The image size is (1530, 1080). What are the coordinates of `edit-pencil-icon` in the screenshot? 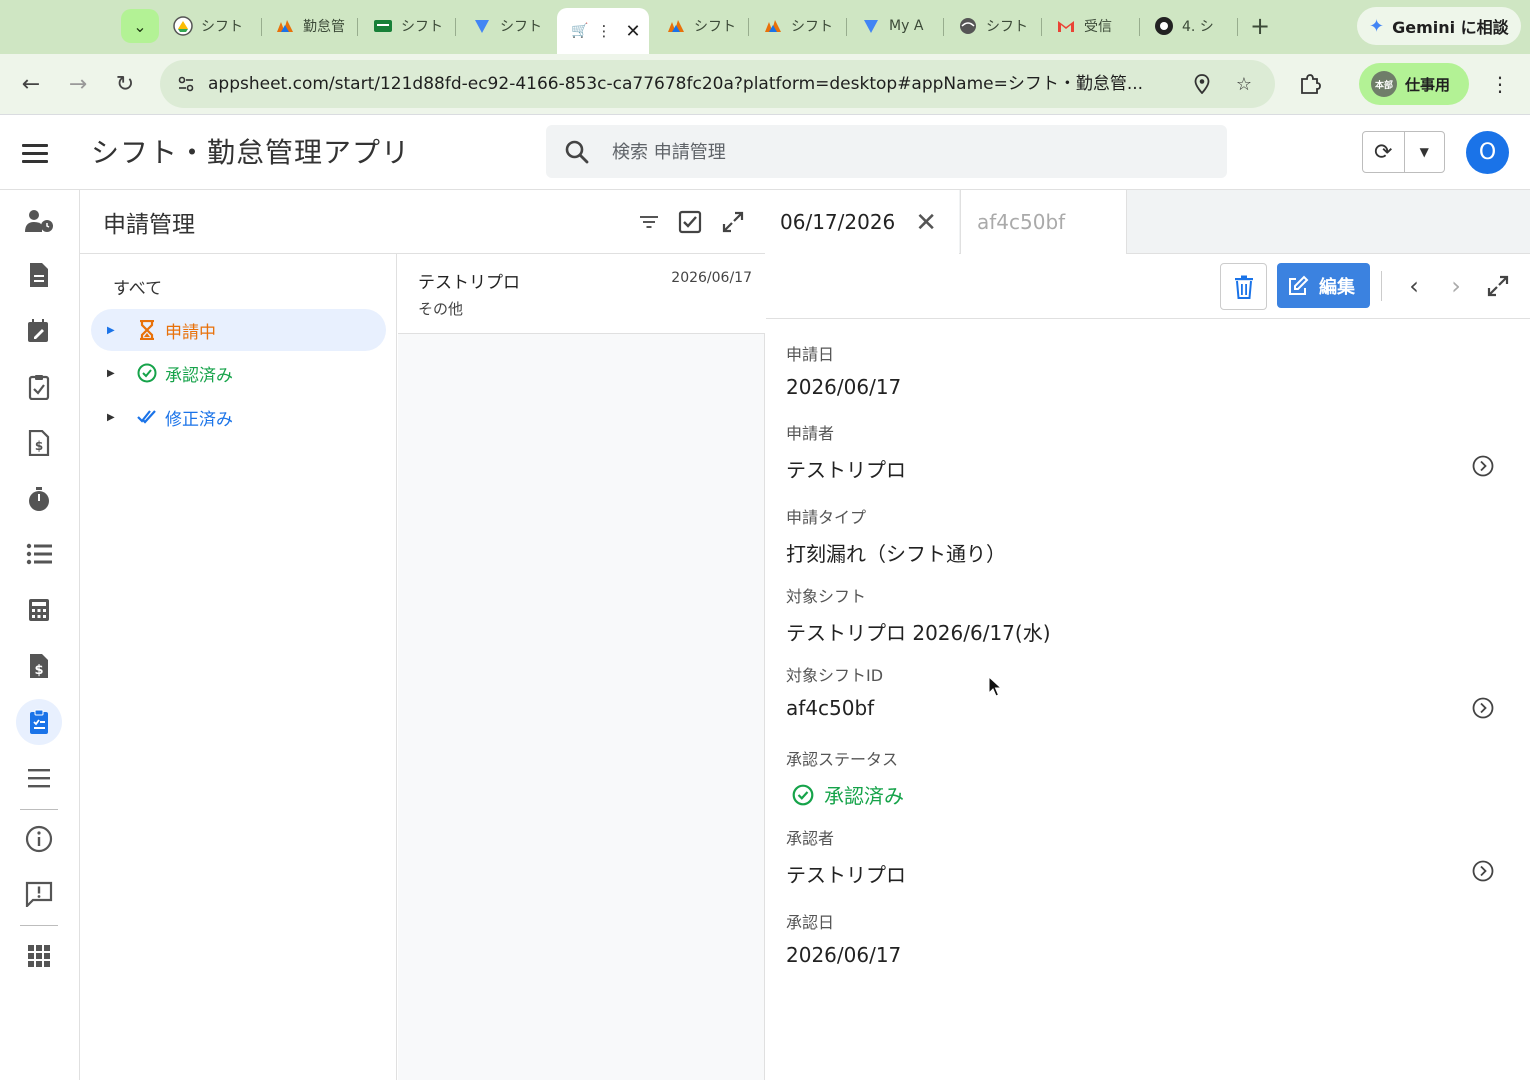 It's located at (1299, 285).